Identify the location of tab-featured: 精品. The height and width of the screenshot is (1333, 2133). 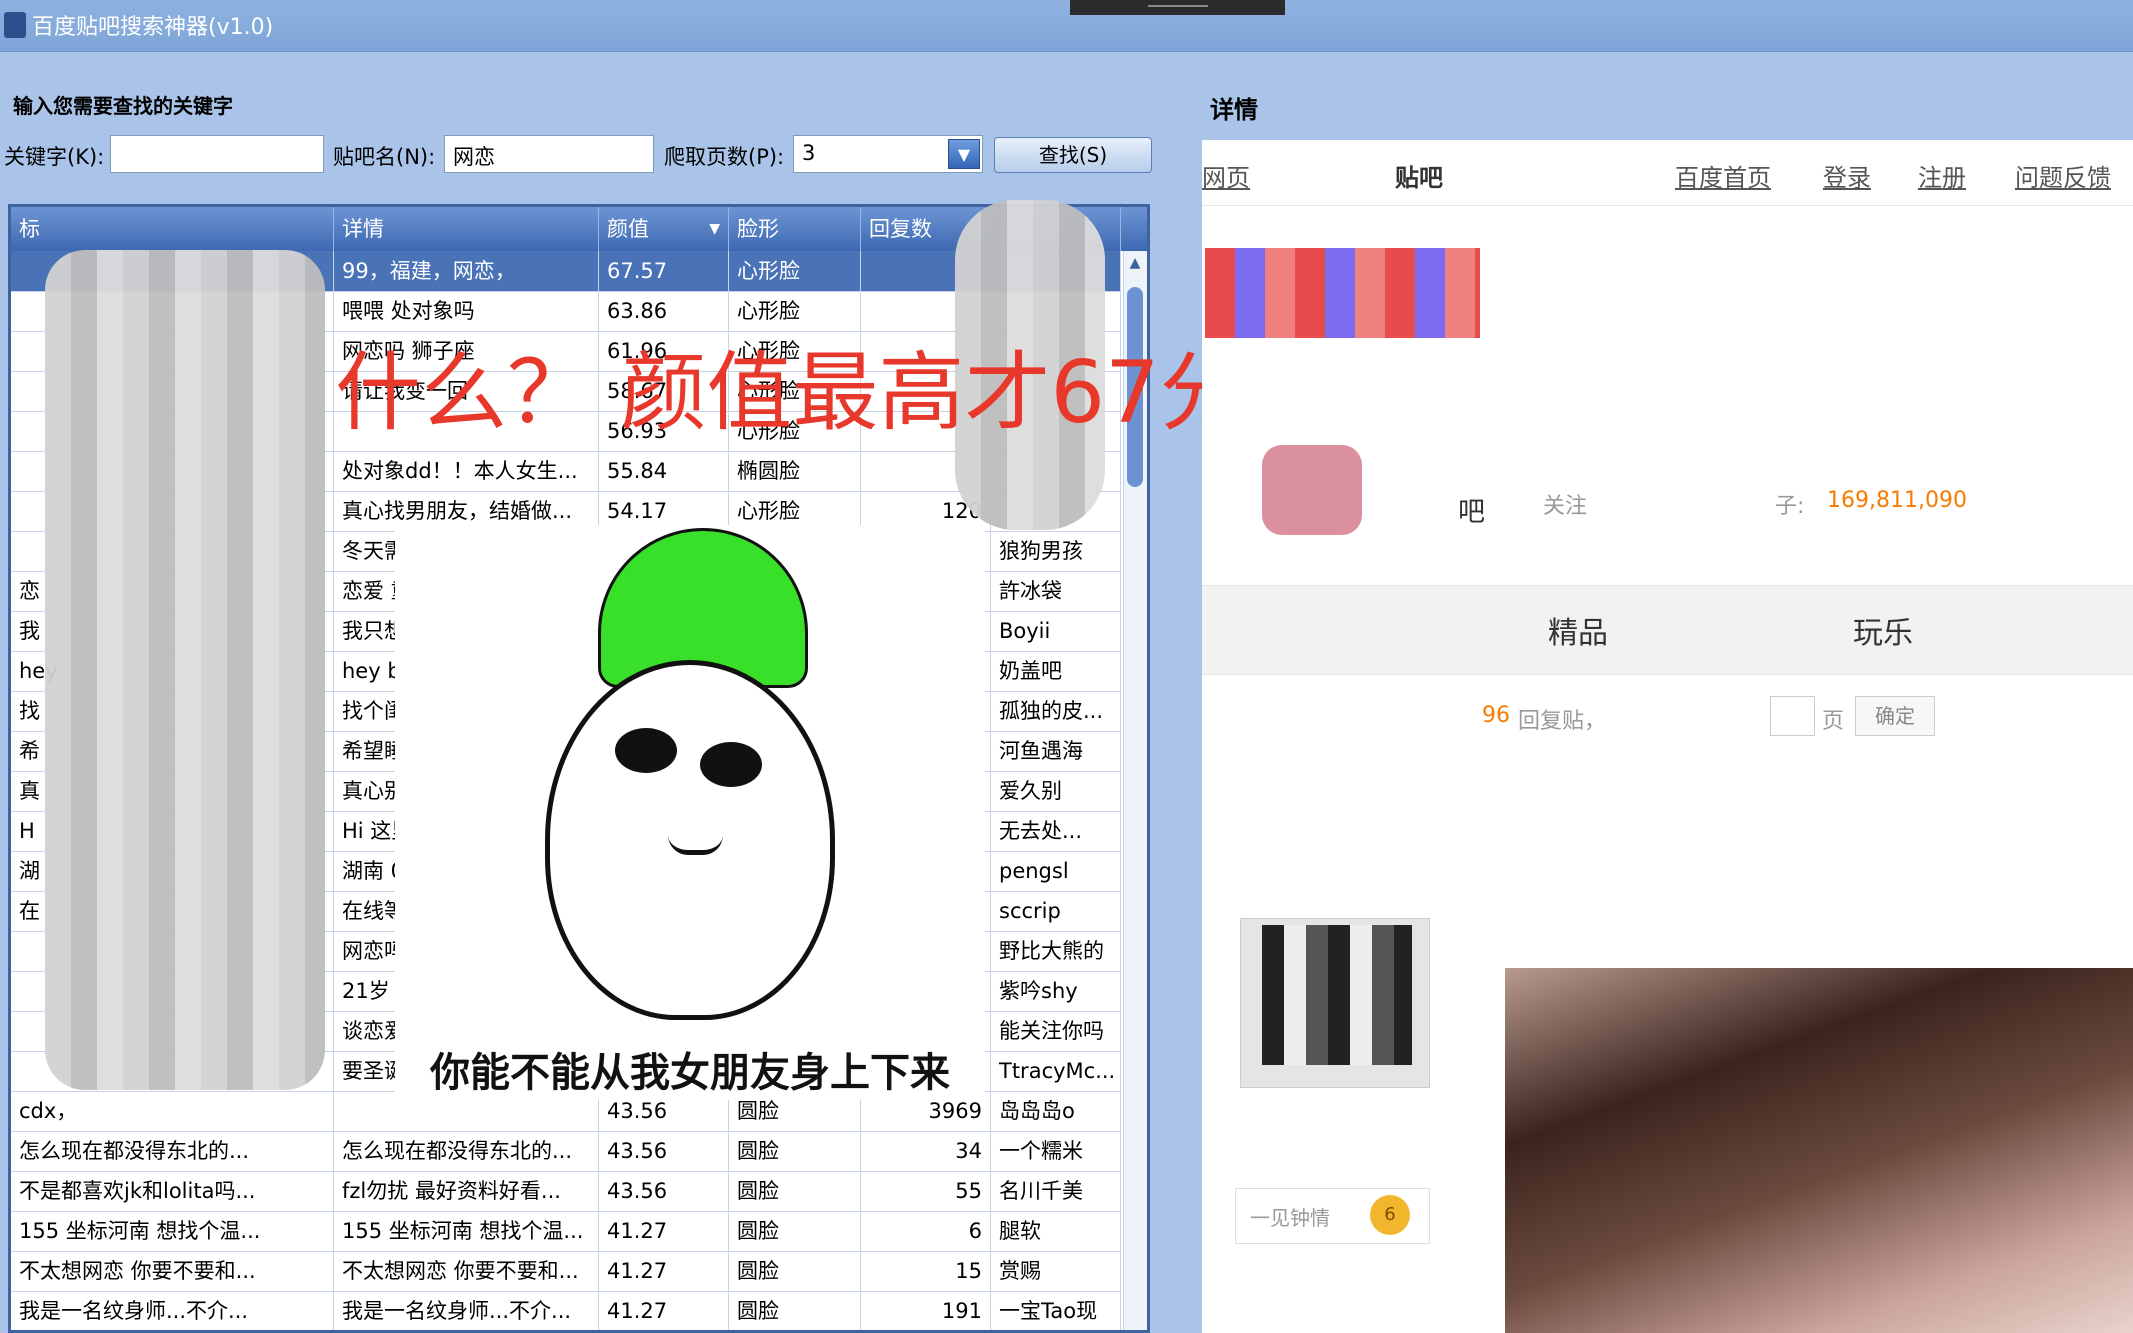
(1578, 630).